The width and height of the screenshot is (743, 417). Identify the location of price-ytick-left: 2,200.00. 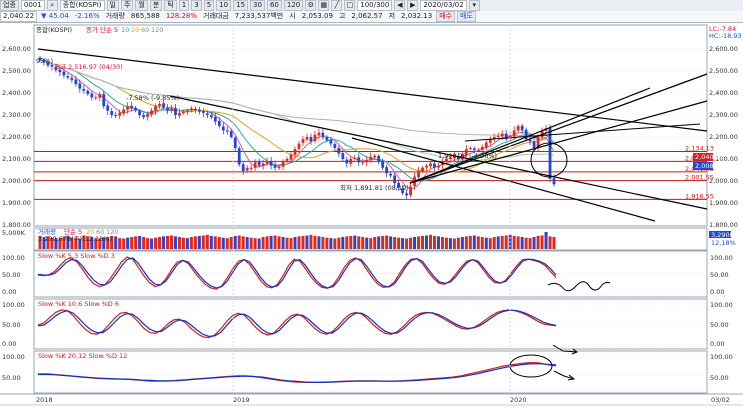
(16, 137).